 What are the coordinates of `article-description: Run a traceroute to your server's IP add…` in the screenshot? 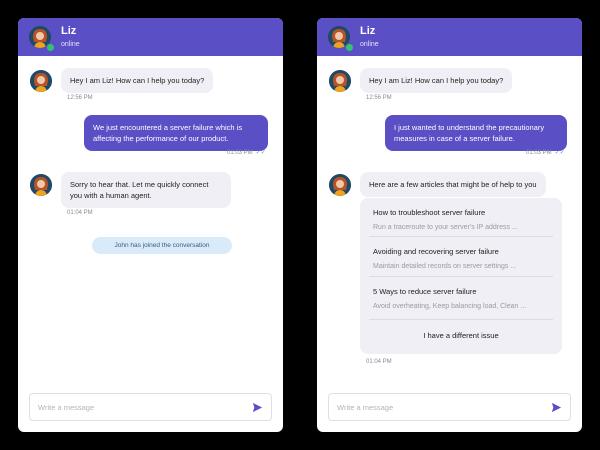 It's located at (445, 227).